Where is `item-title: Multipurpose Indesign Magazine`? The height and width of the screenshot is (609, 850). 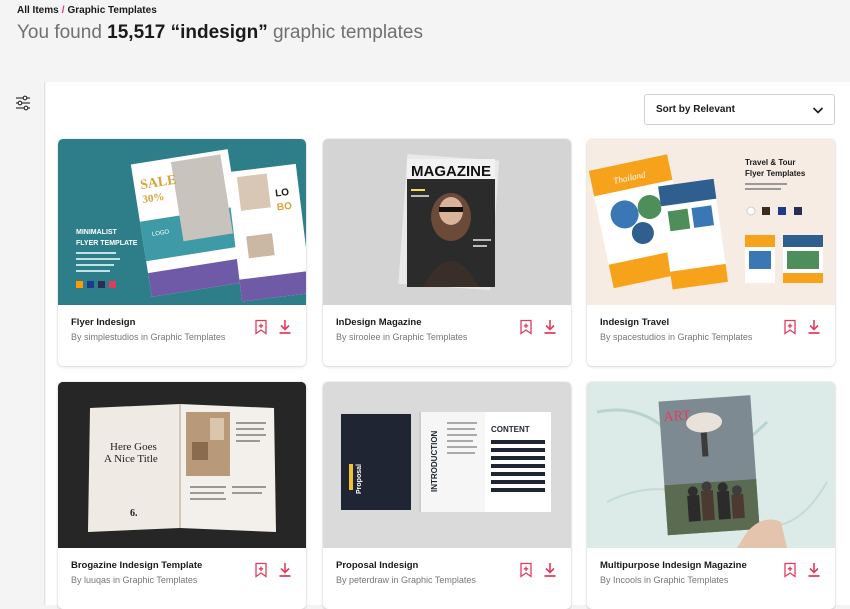
item-title: Multipurpose Indesign Magazine is located at coordinates (673, 565).